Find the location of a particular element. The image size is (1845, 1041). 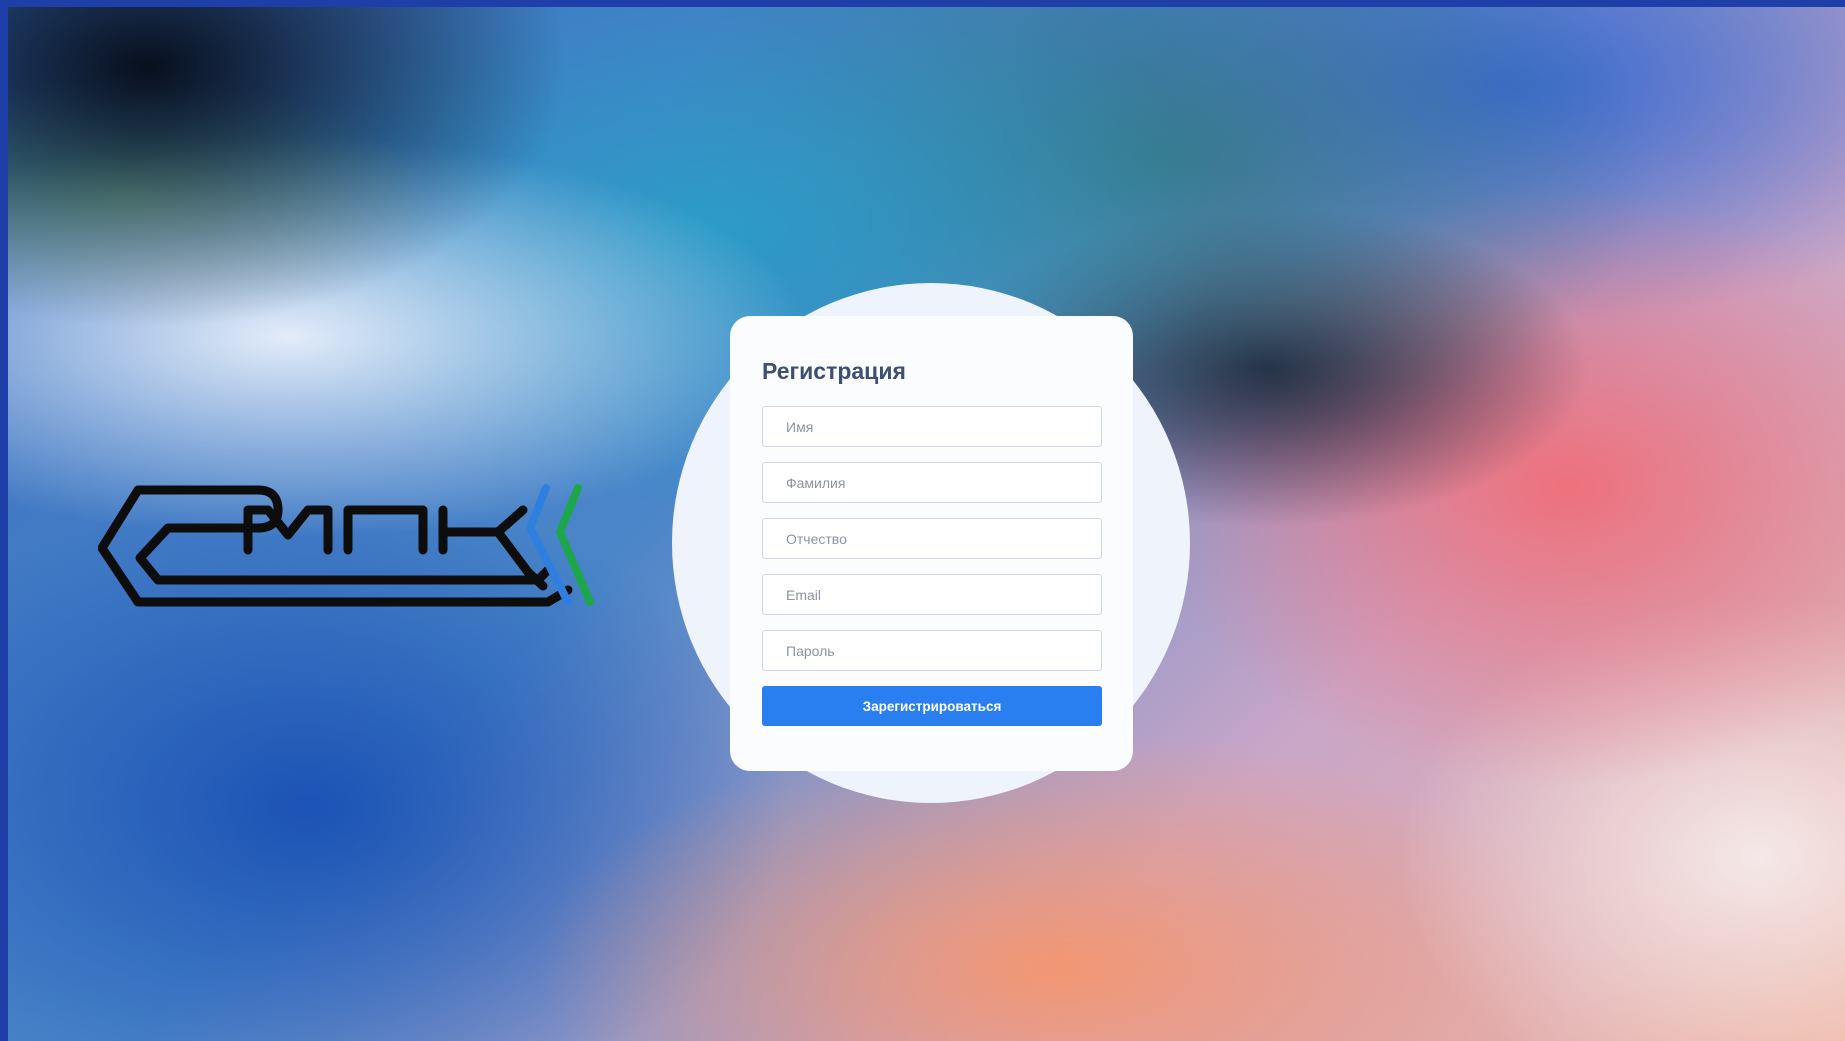

registration-card: Регистрация Зарегистрироваться is located at coordinates (931, 543).